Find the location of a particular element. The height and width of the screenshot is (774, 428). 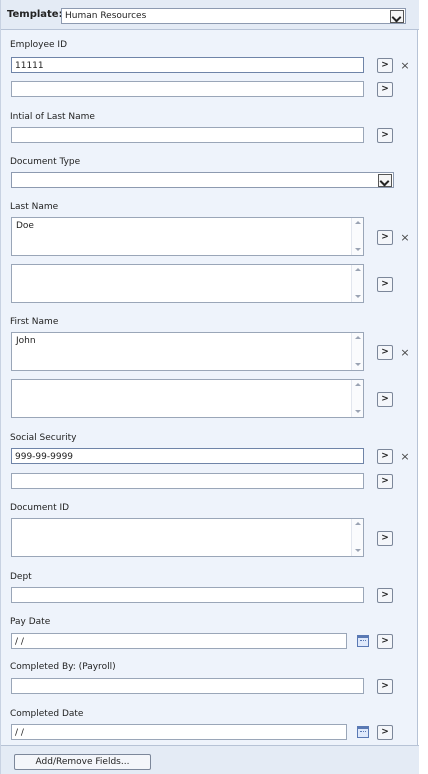

dept-input is located at coordinates (187, 595).